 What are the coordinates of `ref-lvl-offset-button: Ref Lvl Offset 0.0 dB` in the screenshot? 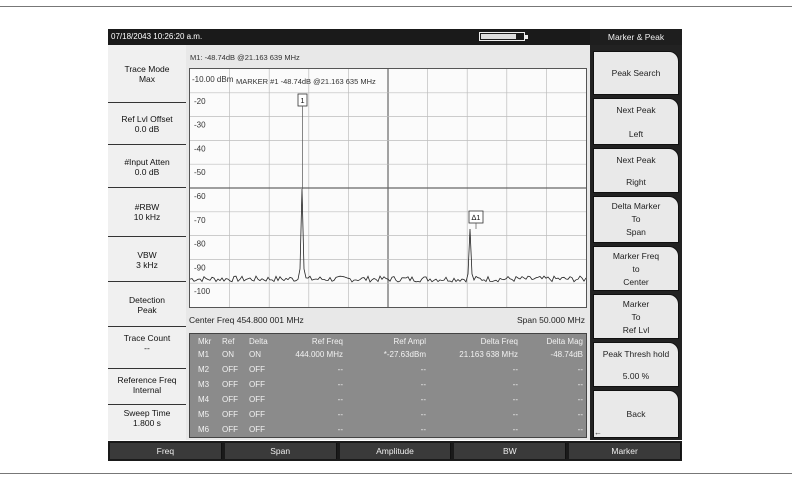 It's located at (147, 124).